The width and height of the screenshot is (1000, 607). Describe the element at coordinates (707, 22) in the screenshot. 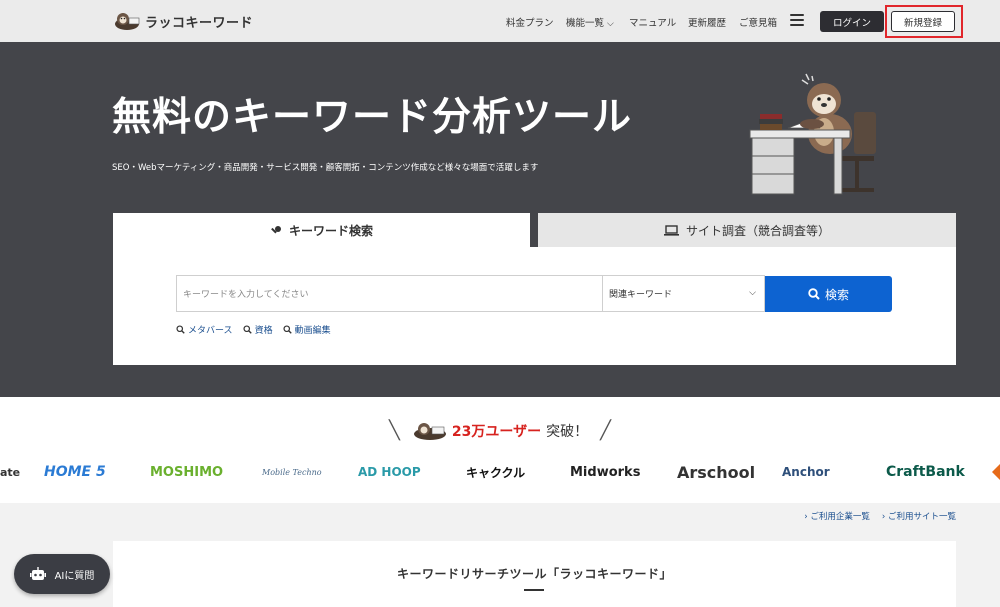

I see `nav-changelog: 更新履歴` at that location.